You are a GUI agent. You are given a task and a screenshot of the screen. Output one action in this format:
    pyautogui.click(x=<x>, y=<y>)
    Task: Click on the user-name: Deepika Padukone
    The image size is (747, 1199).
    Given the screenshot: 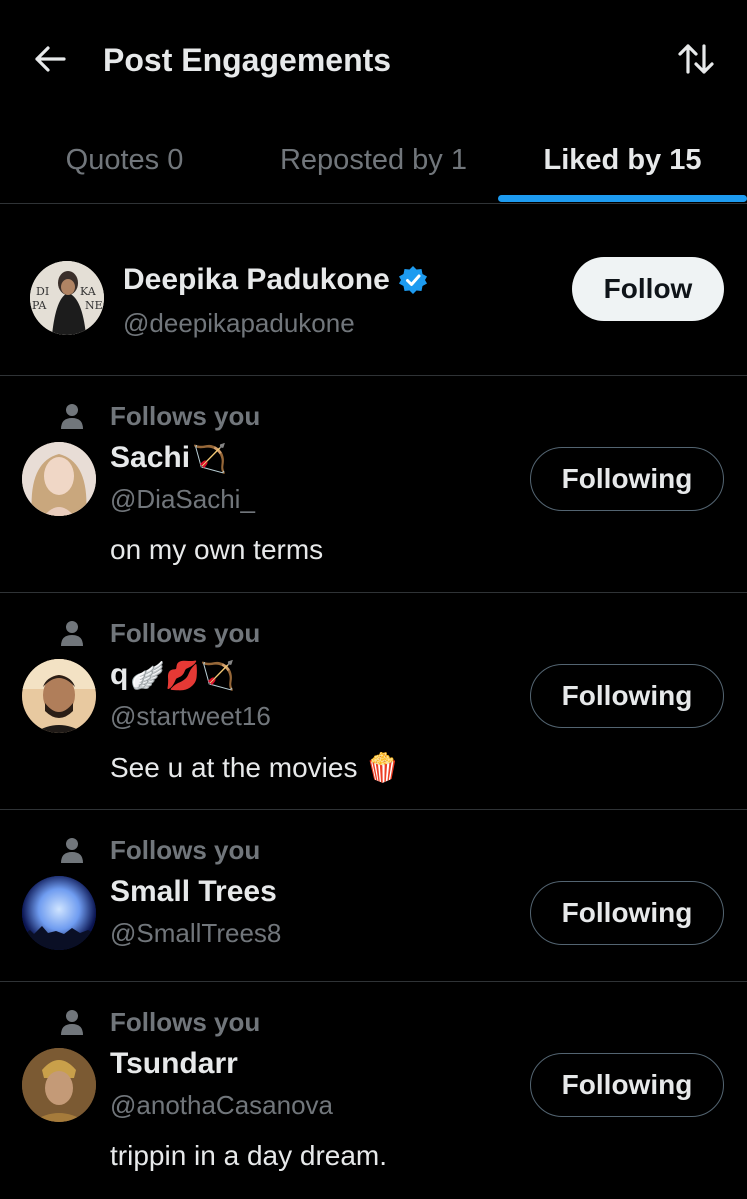 What is the action you would take?
    pyautogui.click(x=275, y=280)
    